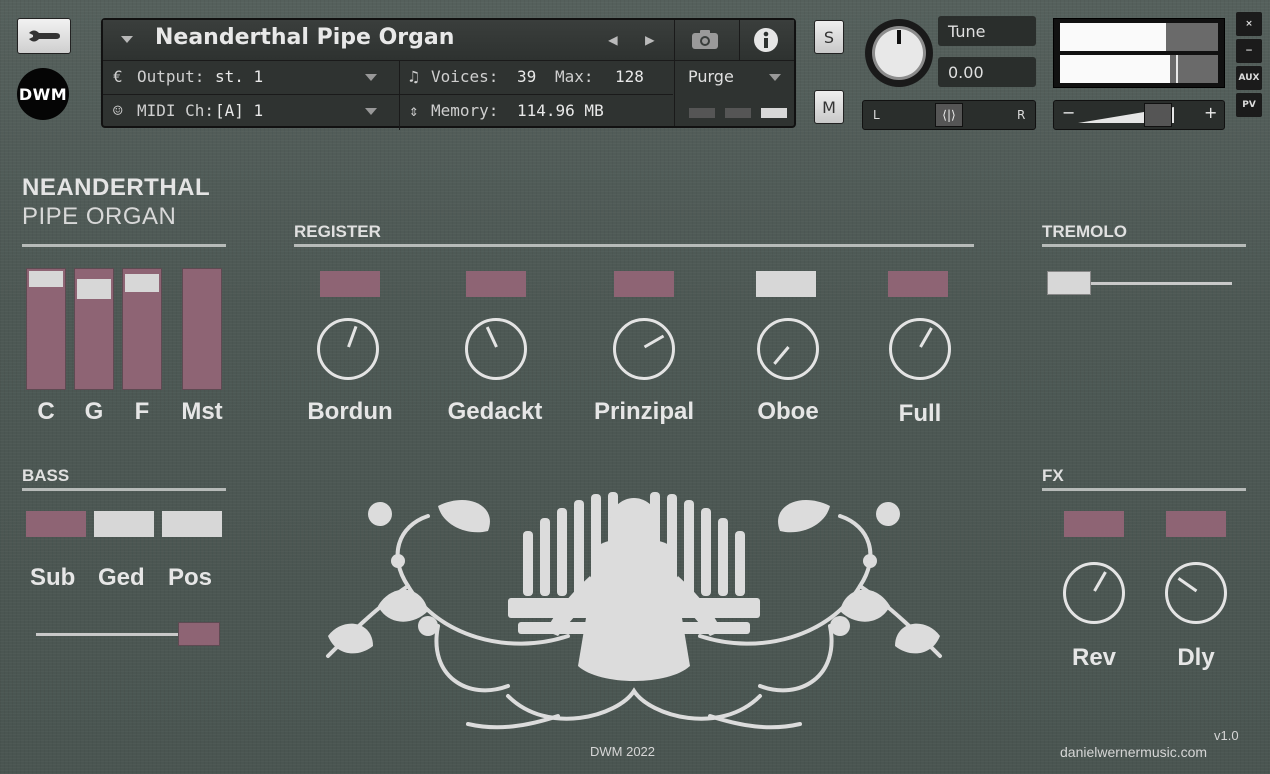 This screenshot has width=1270, height=774. What do you see at coordinates (337, 231) in the screenshot?
I see `register-heading: REGISTER` at bounding box center [337, 231].